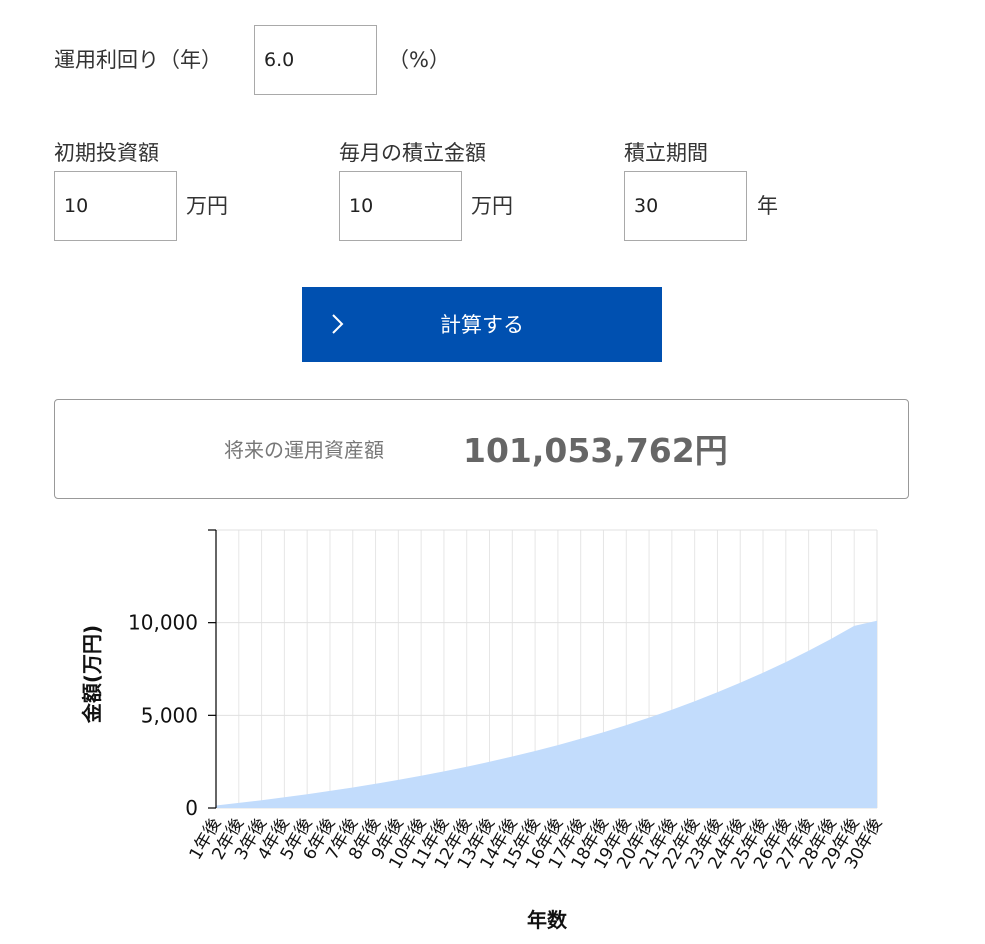  What do you see at coordinates (138, 60) in the screenshot?
I see `rate-label: 運用利回り（年）` at bounding box center [138, 60].